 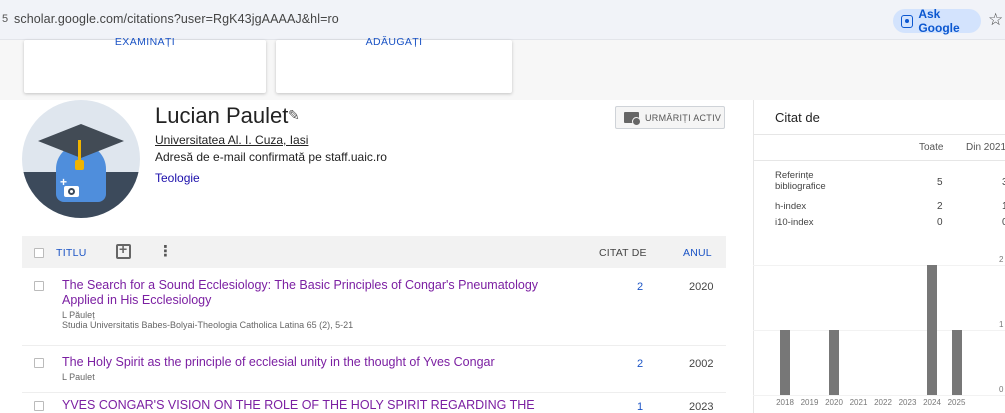 I want to click on citations-bar-chart: 2 1 0 2018 2019 2020 2021 2022 2023 2024 2025, so click(x=879, y=326).